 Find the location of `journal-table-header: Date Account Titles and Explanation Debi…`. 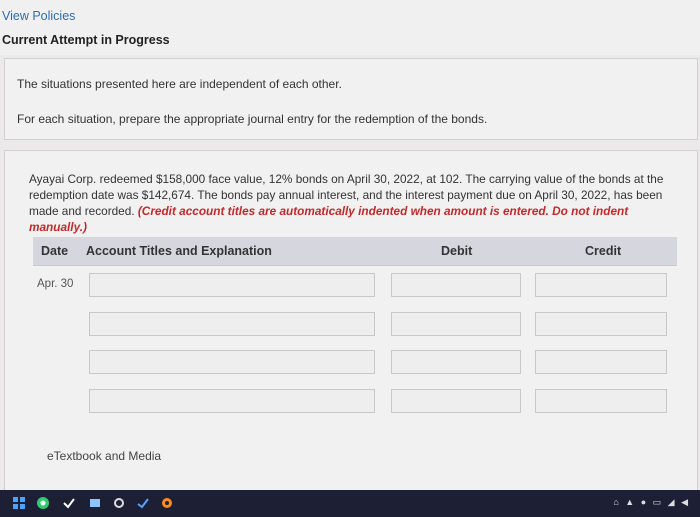

journal-table-header: Date Account Titles and Explanation Debi… is located at coordinates (355, 251).